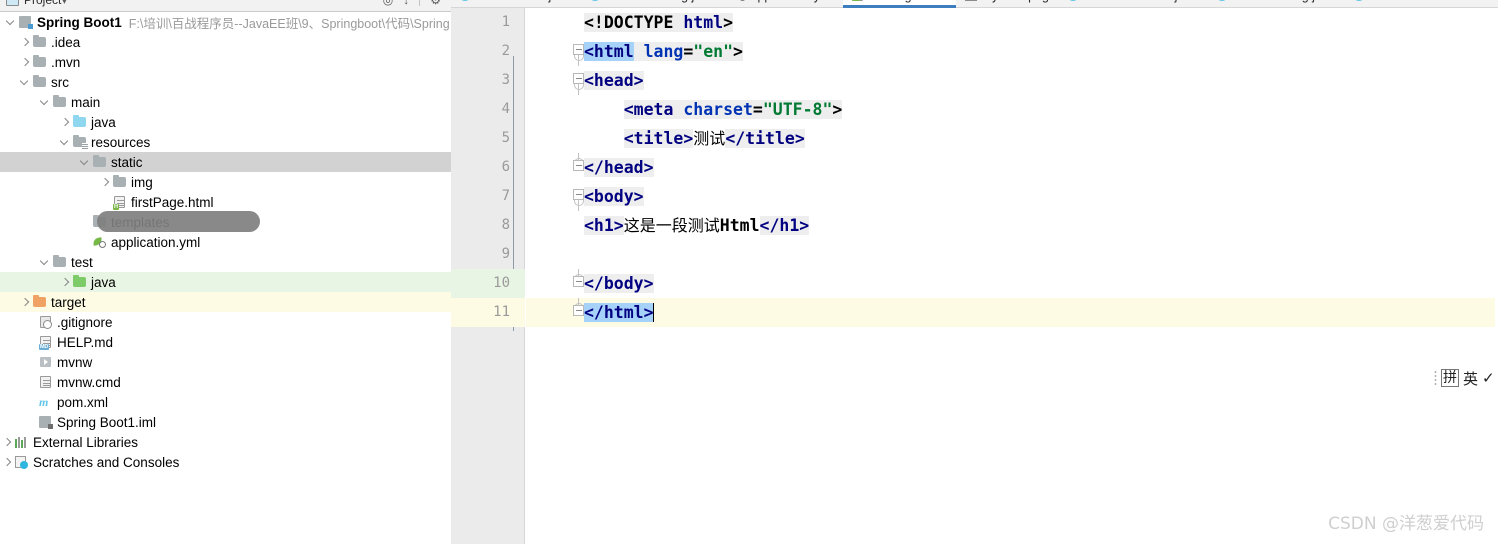  Describe the element at coordinates (388, 3) in the screenshot. I see `locate-icon: ◎` at that location.